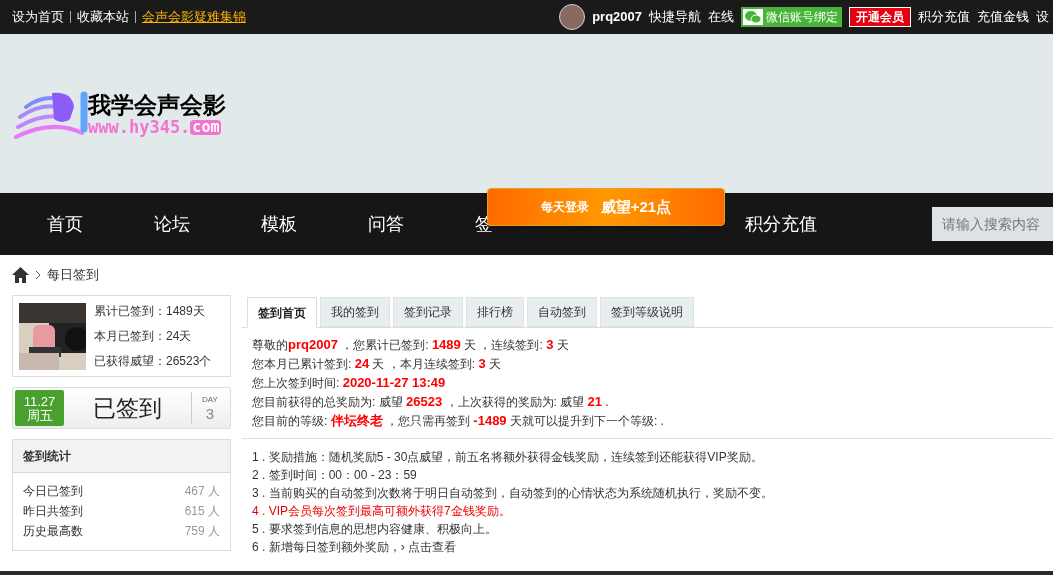  I want to click on tab: 签到记录, so click(428, 312).